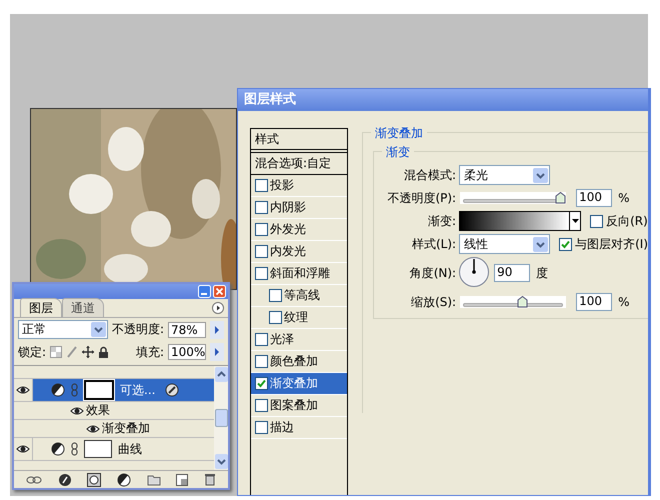 This screenshot has height=500, width=660. I want to click on folder-icon, so click(153, 480).